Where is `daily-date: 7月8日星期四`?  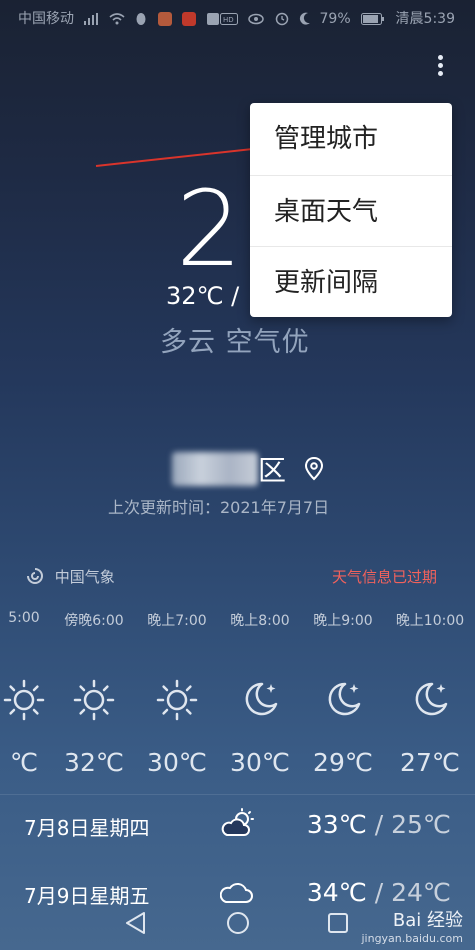
daily-date: 7月8日星期四 is located at coordinates (87, 828).